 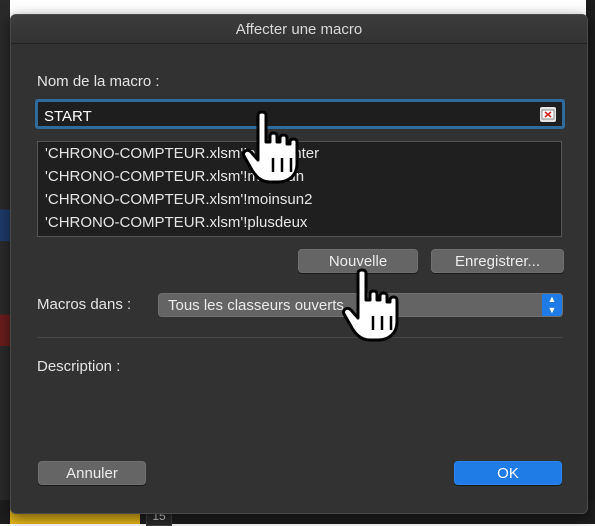 I want to click on macro-name-label: Nom de la macro :, so click(x=98, y=81).